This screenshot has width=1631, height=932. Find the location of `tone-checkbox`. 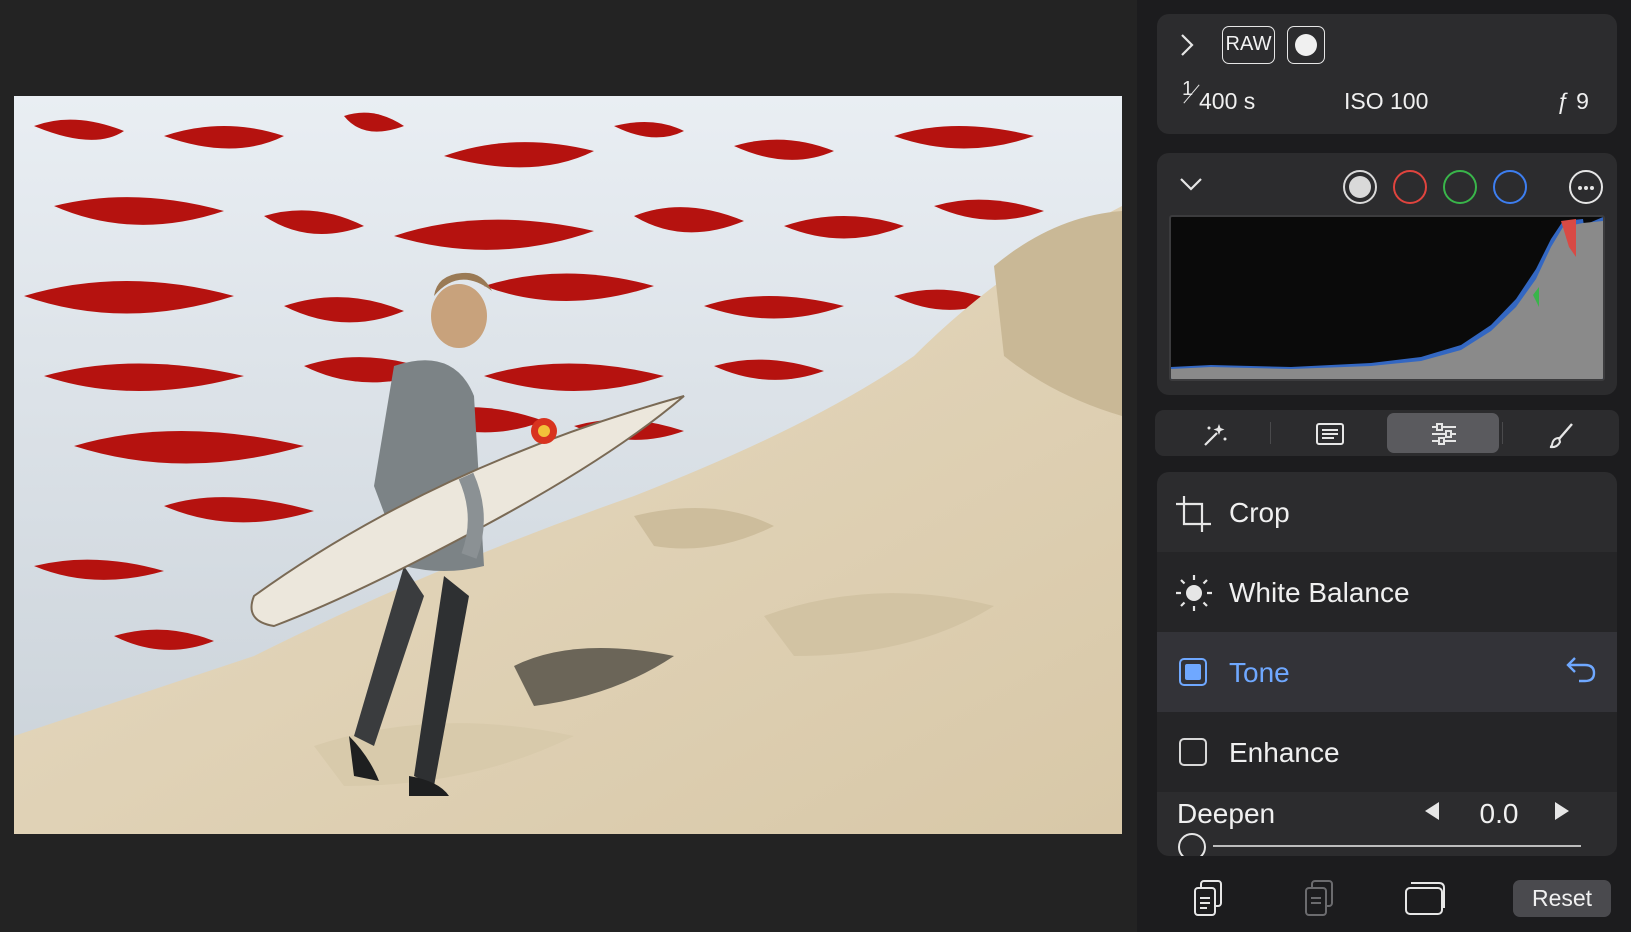

tone-checkbox is located at coordinates (1193, 672).